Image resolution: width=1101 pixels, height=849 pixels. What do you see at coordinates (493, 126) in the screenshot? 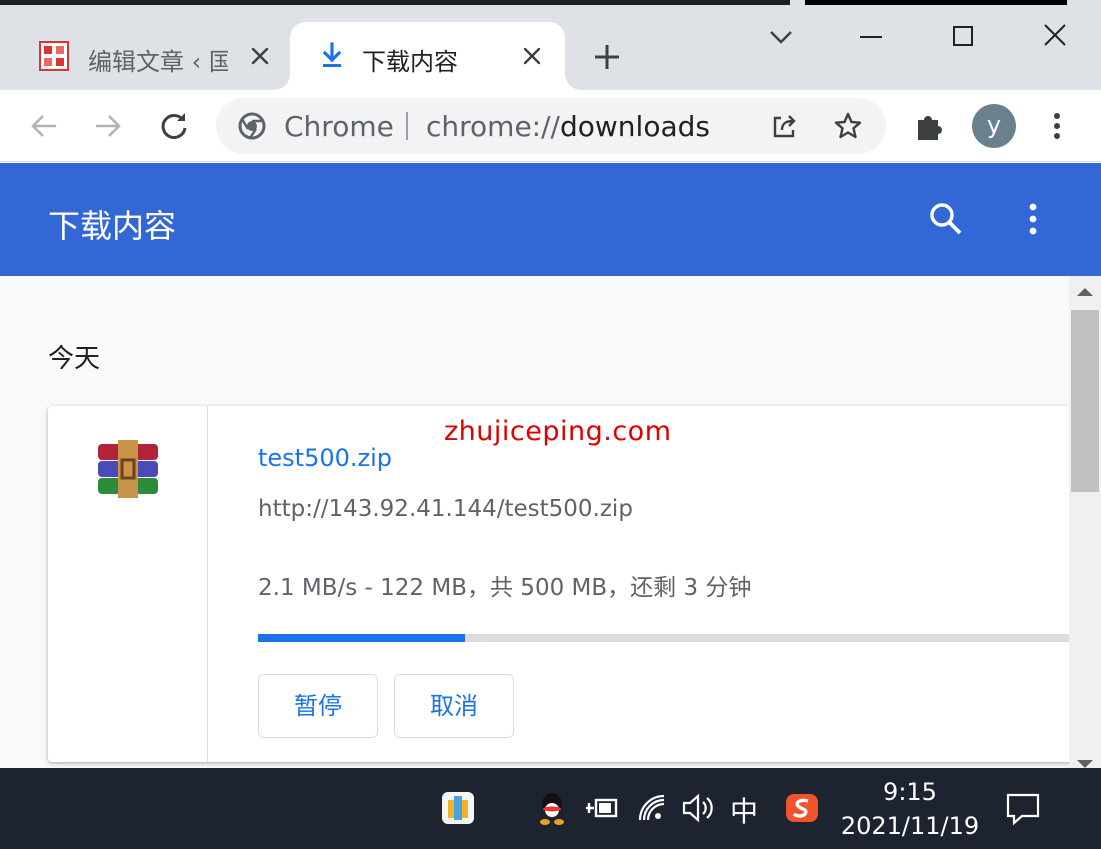
I see `url-scheme: chrome://` at bounding box center [493, 126].